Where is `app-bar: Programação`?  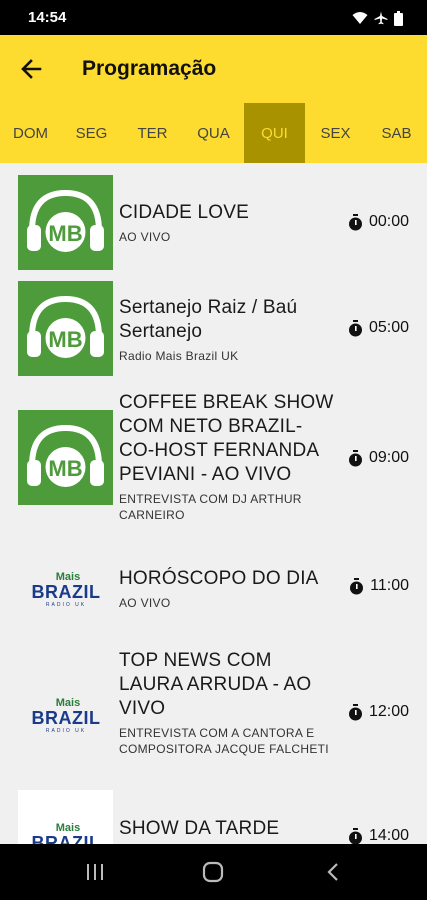 app-bar: Programação is located at coordinates (213, 69).